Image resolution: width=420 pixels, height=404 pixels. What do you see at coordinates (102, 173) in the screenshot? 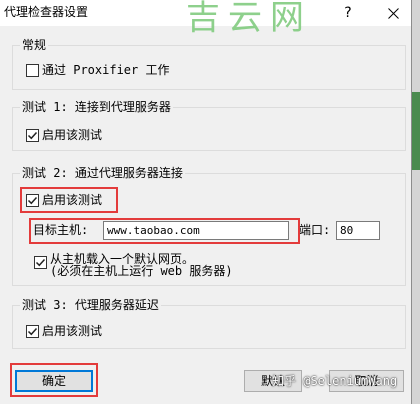
I see `group-test2-title: 测试 2: 通过代理服务器连接` at bounding box center [102, 173].